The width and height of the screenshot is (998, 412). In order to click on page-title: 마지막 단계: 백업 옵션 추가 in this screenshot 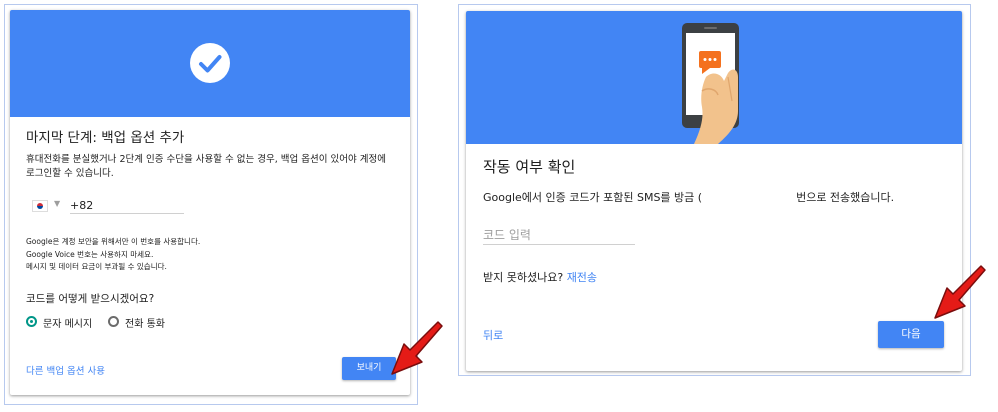, I will do `click(105, 138)`.